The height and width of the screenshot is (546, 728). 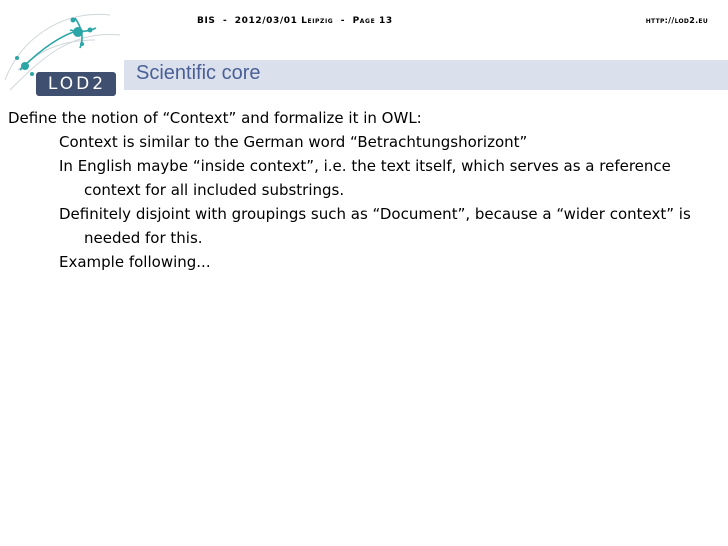 What do you see at coordinates (198, 73) in the screenshot?
I see `slide-title: Scientific core` at bounding box center [198, 73].